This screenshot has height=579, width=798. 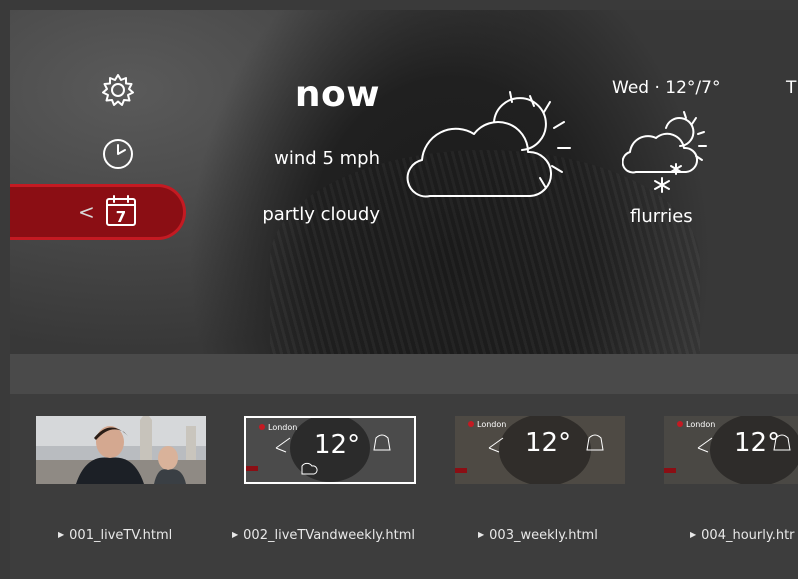 What do you see at coordinates (791, 88) in the screenshot?
I see `forecast-day-next: T` at bounding box center [791, 88].